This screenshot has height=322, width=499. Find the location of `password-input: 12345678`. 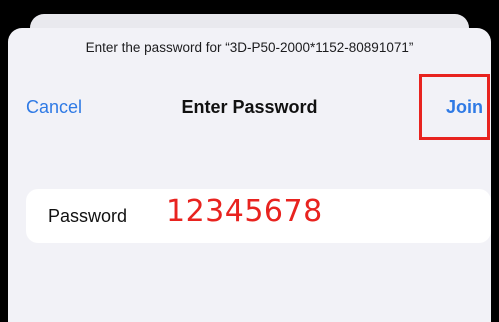

password-input: 12345678 is located at coordinates (244, 211).